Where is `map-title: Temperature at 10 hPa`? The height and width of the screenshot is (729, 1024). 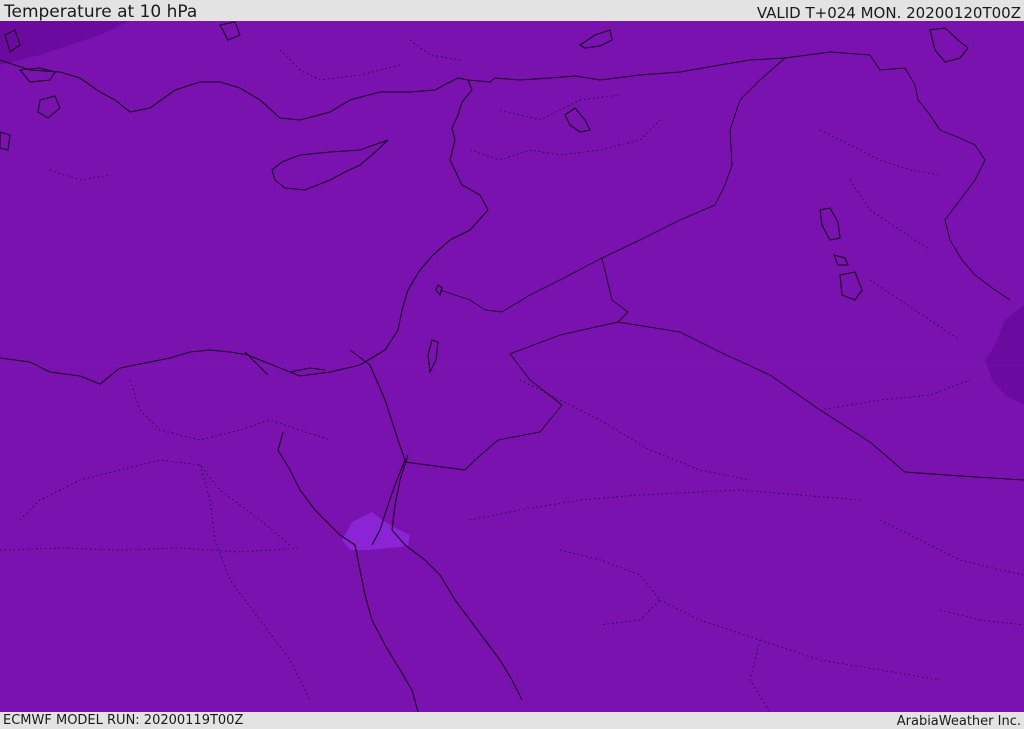
map-title: Temperature at 10 hPa is located at coordinates (101, 12).